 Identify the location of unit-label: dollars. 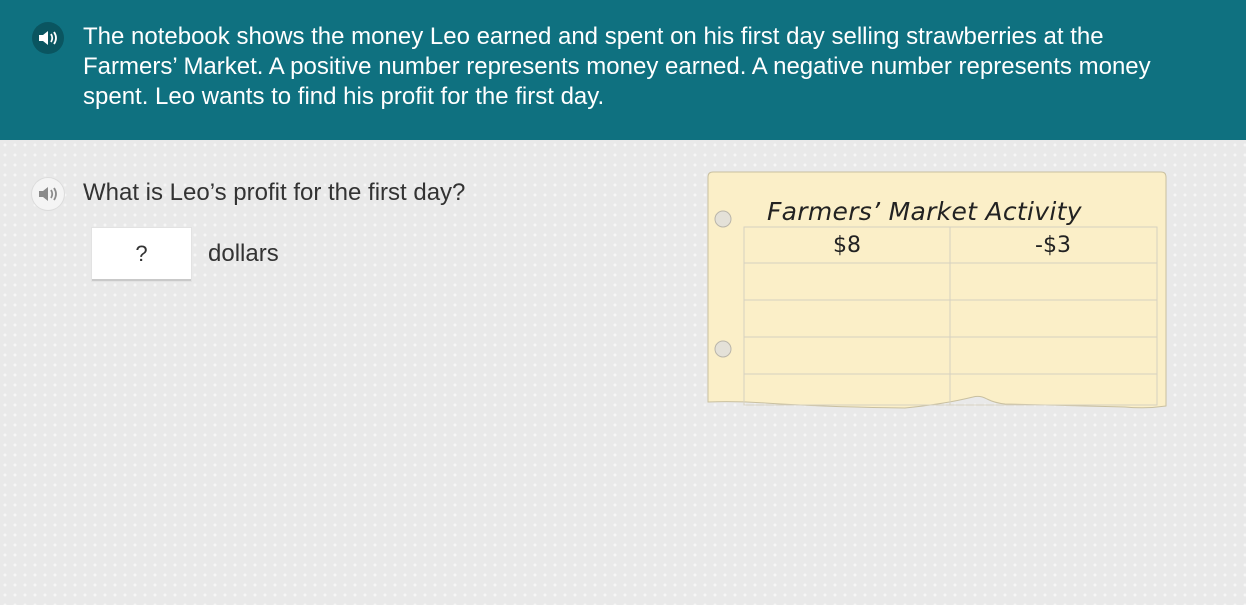
(243, 253).